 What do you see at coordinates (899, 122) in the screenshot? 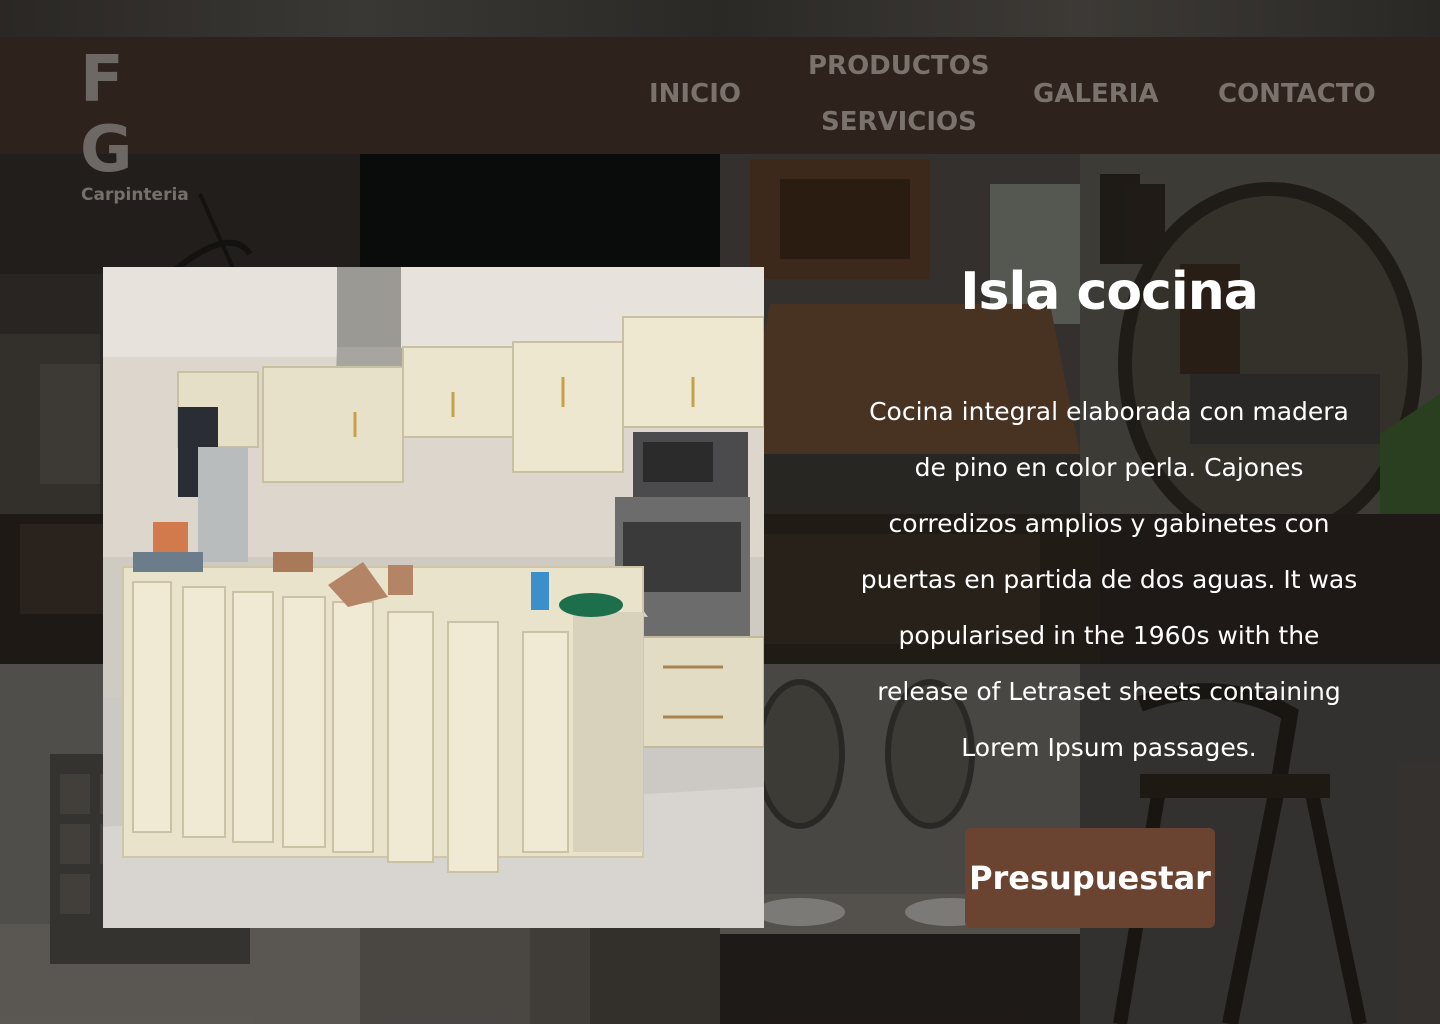
I see `nav-servicios: SERVICIOS` at bounding box center [899, 122].